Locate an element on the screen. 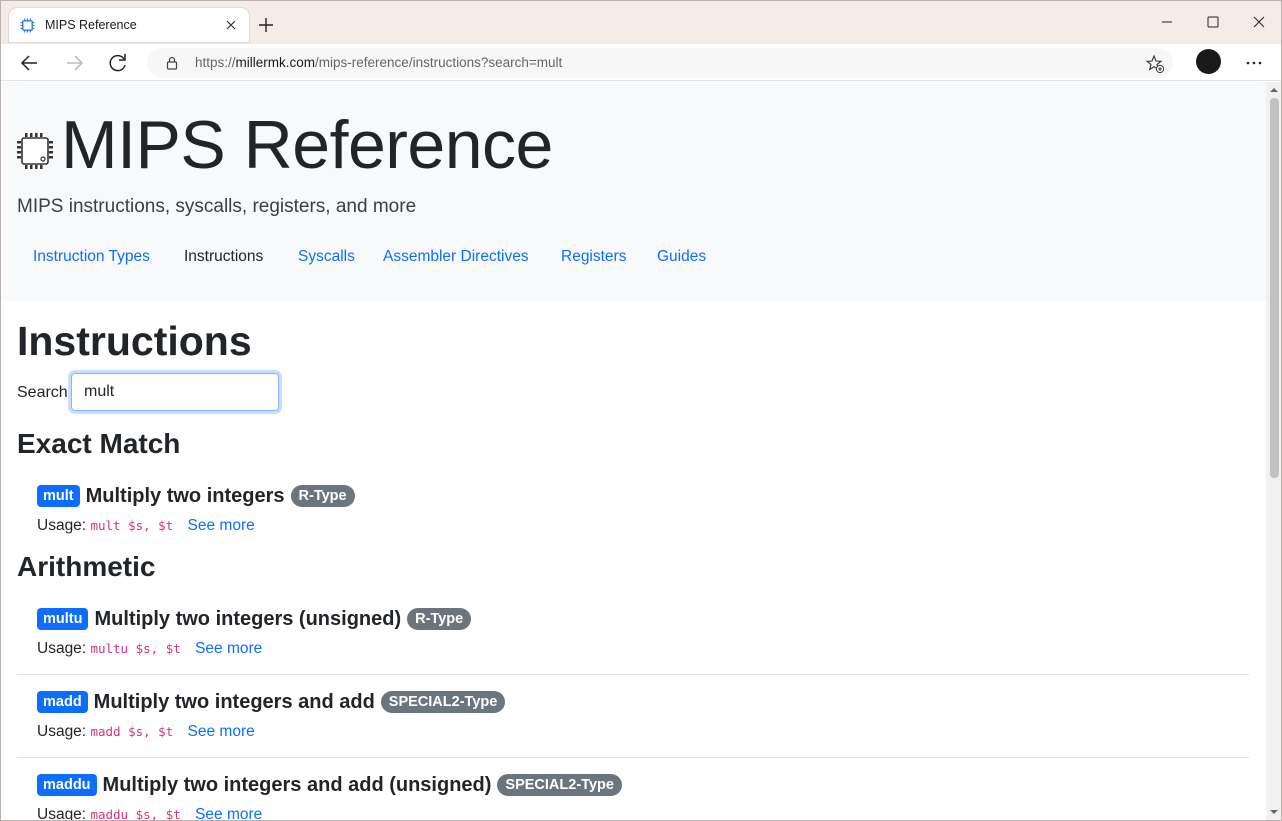 This screenshot has width=1282, height=821. browser-tab: MIPS Reference is located at coordinates (129, 25).